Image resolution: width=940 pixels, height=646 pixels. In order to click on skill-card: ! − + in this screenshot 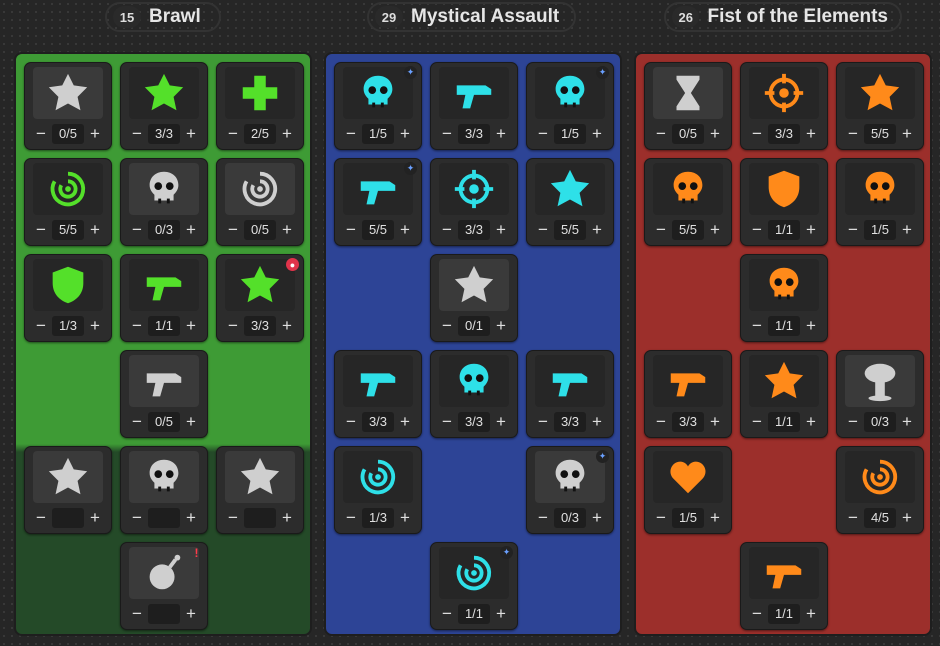, I will do `click(164, 586)`.